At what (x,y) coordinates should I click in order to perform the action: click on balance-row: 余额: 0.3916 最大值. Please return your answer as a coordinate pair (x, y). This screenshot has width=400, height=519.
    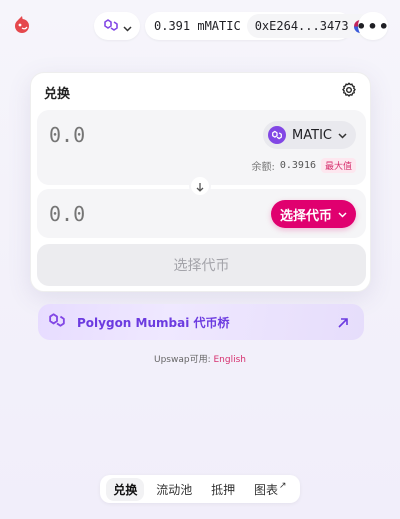
    Looking at the image, I should click on (303, 165).